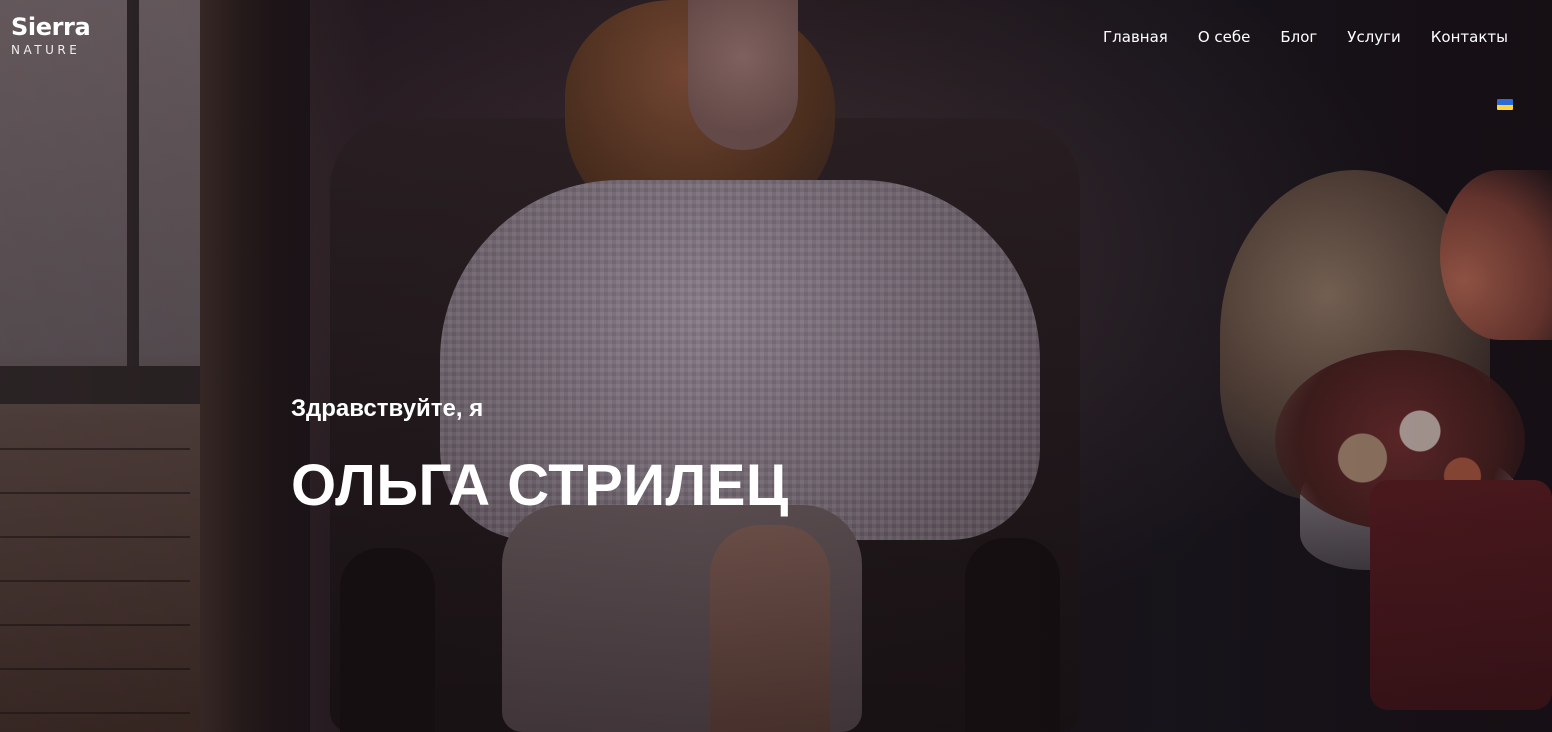 This screenshot has width=1552, height=732. I want to click on ukraine-flag-icon, so click(1505, 104).